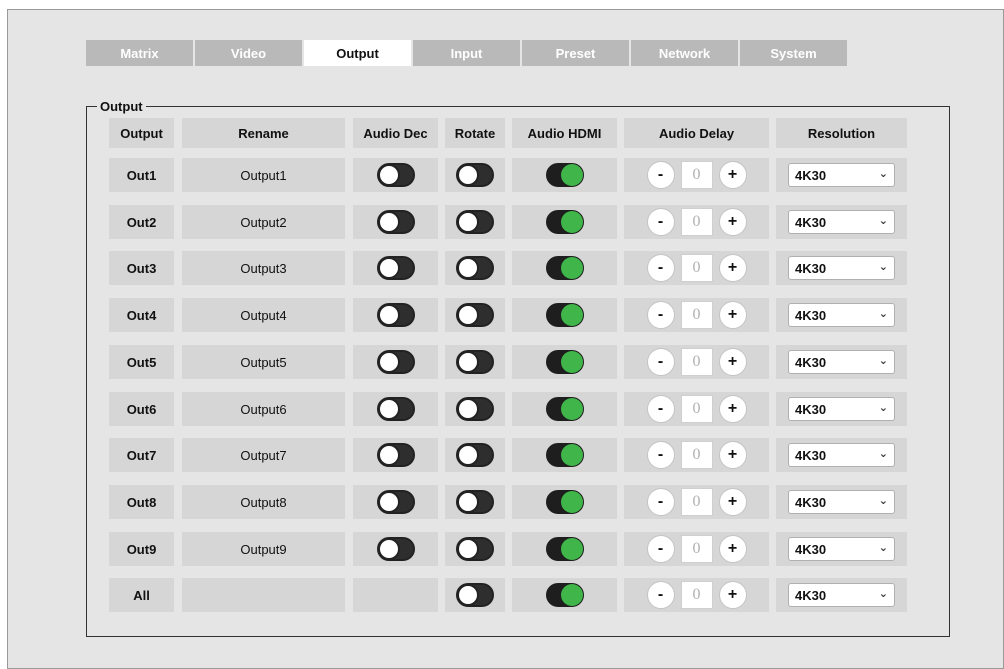 The height and width of the screenshot is (669, 1004). I want to click on tab-output: Output, so click(357, 53).